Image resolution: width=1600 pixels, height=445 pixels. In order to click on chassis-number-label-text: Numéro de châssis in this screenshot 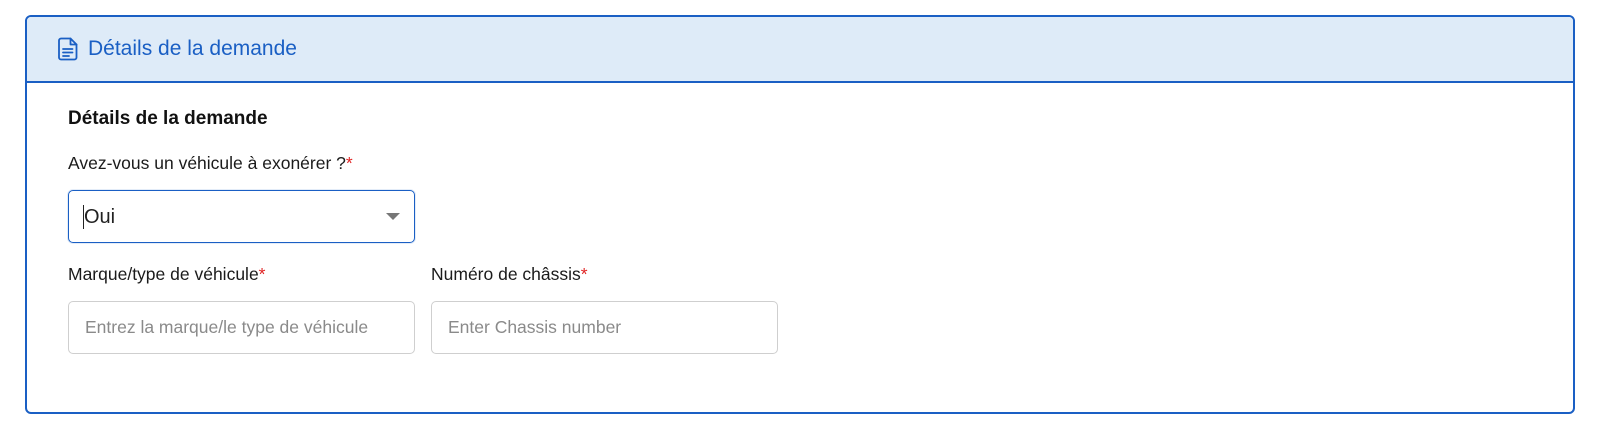, I will do `click(506, 274)`.